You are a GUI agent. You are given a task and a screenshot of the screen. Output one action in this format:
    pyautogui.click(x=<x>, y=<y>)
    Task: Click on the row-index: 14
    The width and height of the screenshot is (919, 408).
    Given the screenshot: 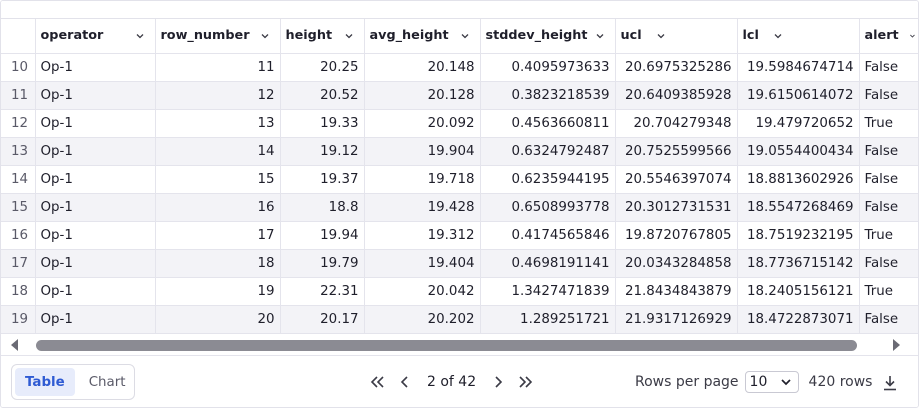 What is the action you would take?
    pyautogui.click(x=18, y=179)
    